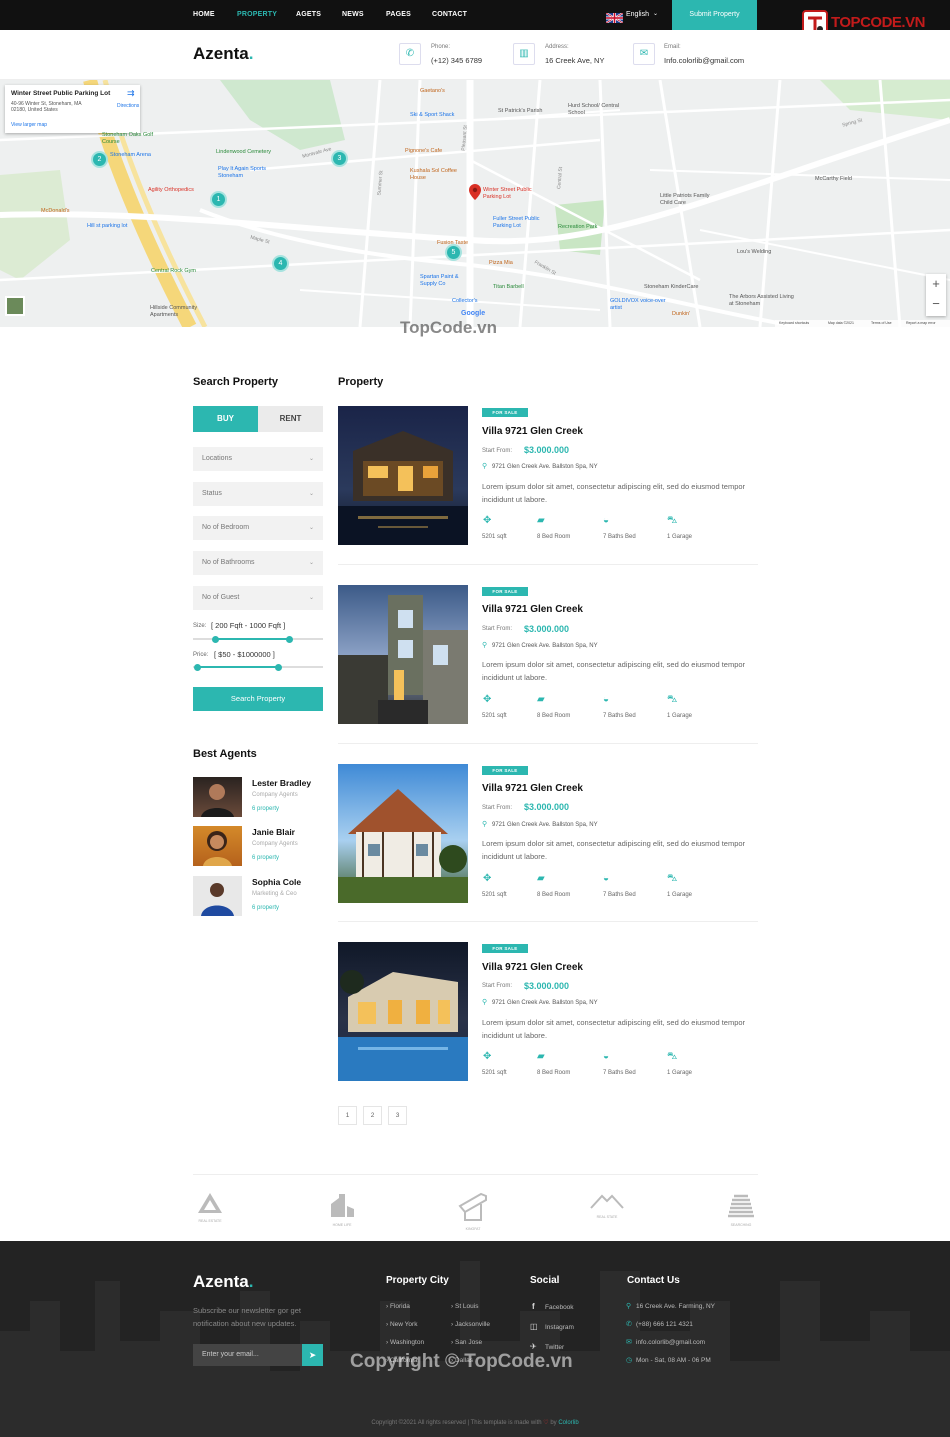 Image resolution: width=950 pixels, height=1437 pixels. I want to click on map-label: McCarthy Field, so click(833, 179).